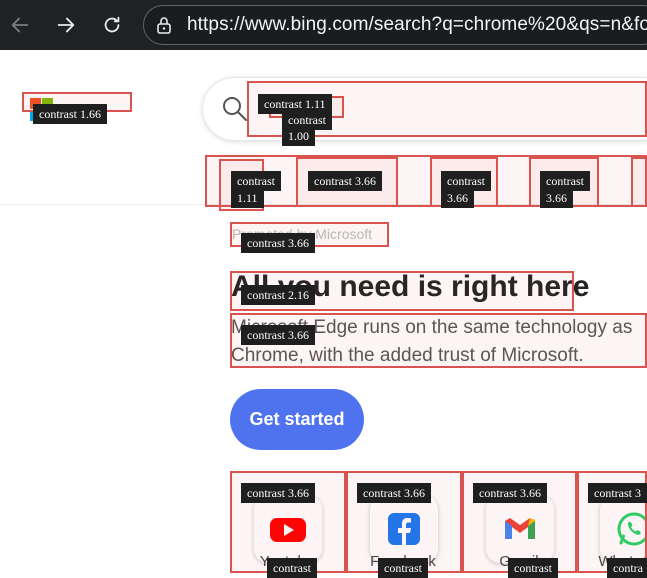 Image resolution: width=647 pixels, height=578 pixels. What do you see at coordinates (243, 180) in the screenshot?
I see `tab-all` at bounding box center [243, 180].